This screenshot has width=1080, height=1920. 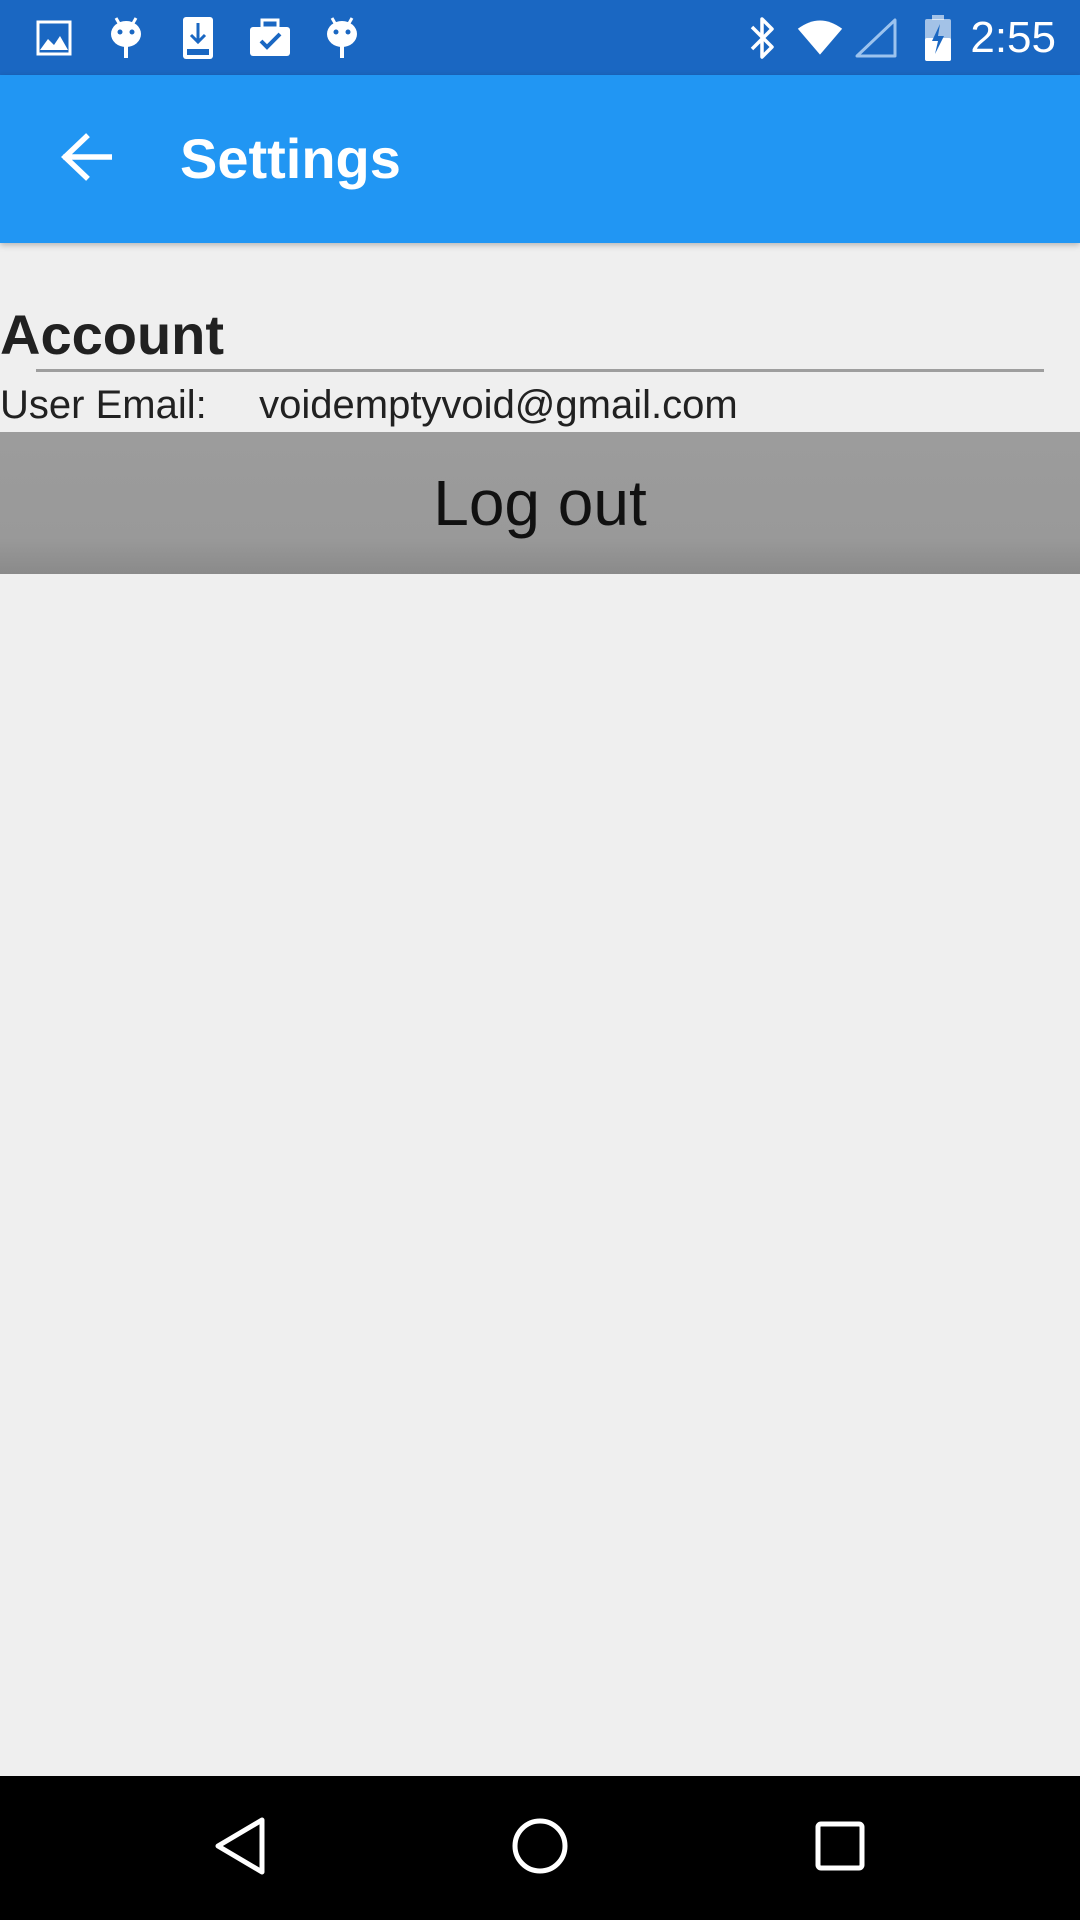 I want to click on battery-charging-icon, so click(x=938, y=38).